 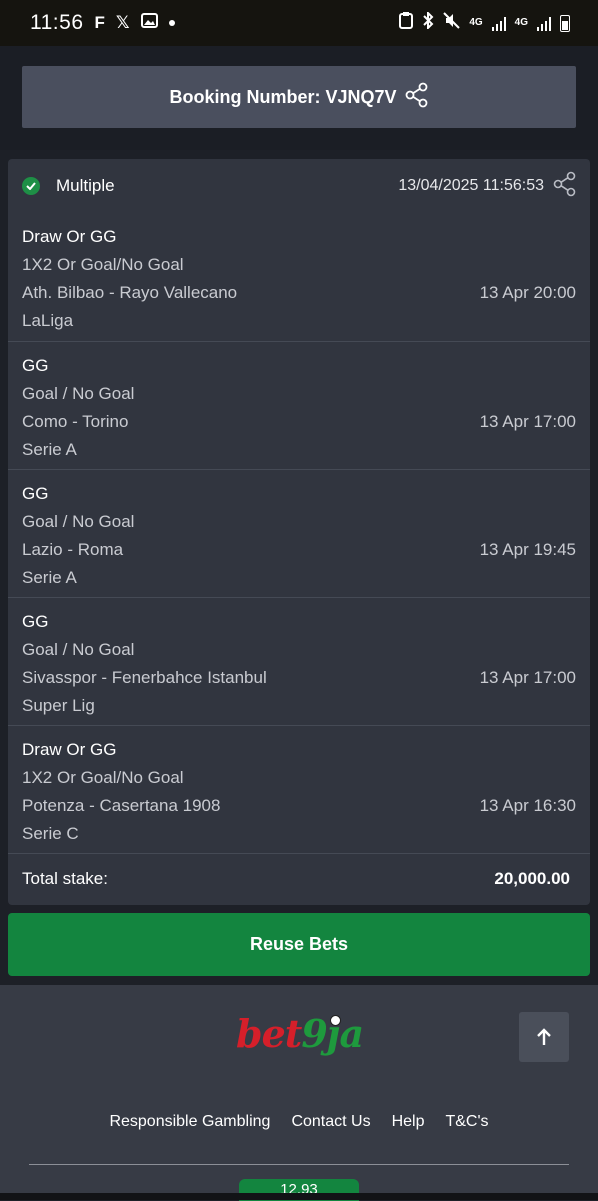 I want to click on bet-type: Multiple, so click(x=85, y=185).